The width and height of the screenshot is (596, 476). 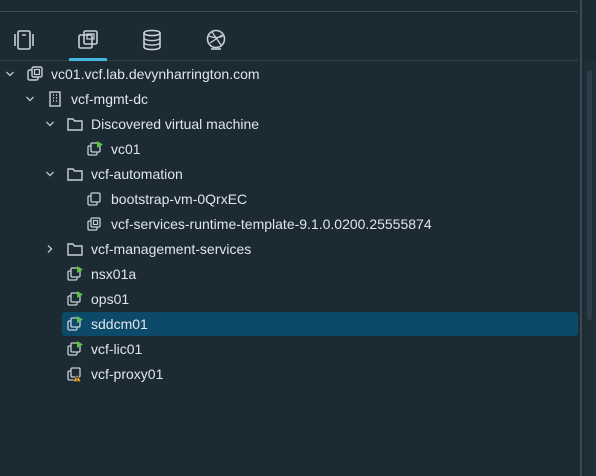 What do you see at coordinates (290, 324) in the screenshot?
I see `tree-node-vm-sddcm01: sddcm01` at bounding box center [290, 324].